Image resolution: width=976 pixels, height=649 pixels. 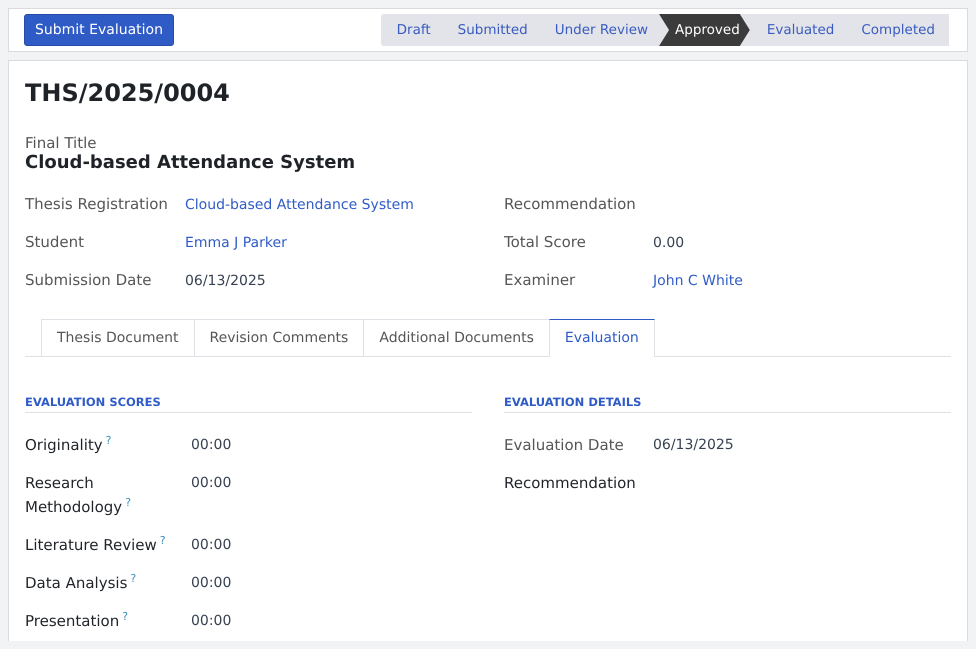 I want to click on field-label: Originality $^{?}$, so click(x=68, y=444).